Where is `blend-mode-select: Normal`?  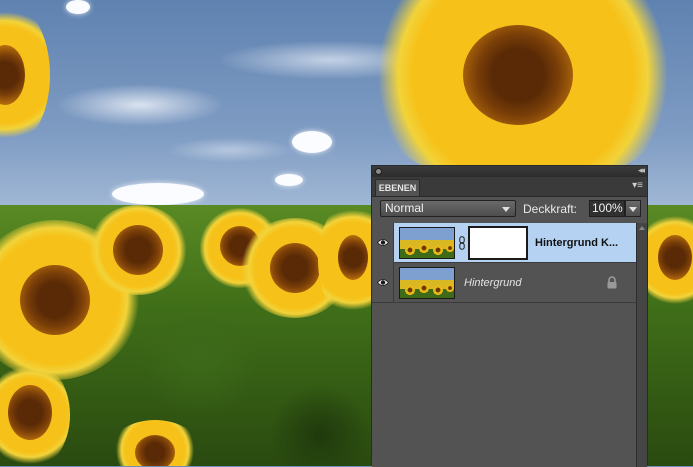
blend-mode-select: Normal is located at coordinates (448, 208).